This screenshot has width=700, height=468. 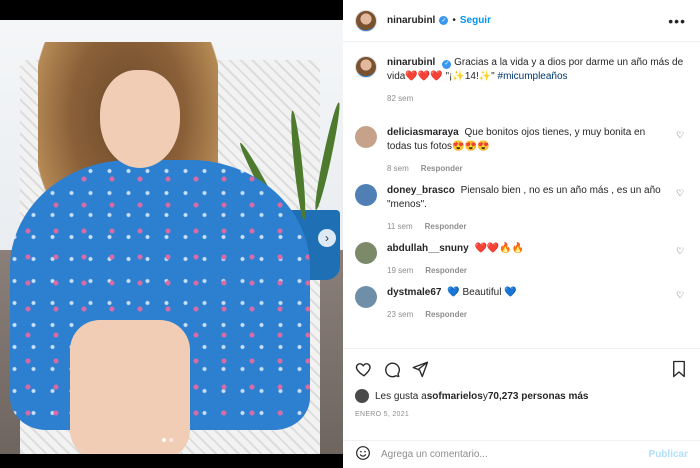 What do you see at coordinates (537, 99) in the screenshot?
I see `caption-meta: 82 sem` at bounding box center [537, 99].